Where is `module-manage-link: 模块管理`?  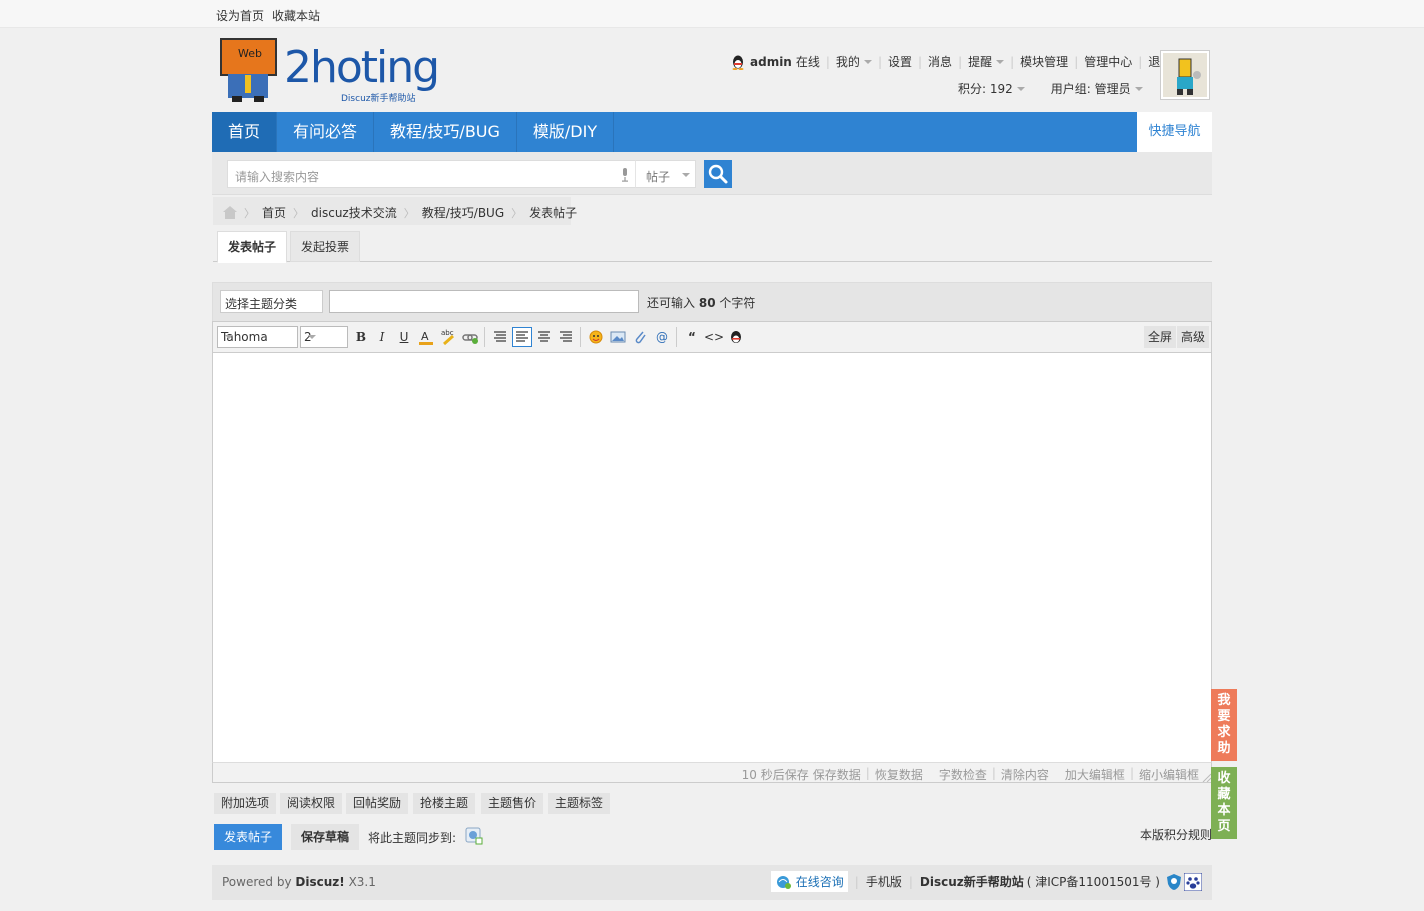
module-manage-link: 模块管理 is located at coordinates (1044, 61).